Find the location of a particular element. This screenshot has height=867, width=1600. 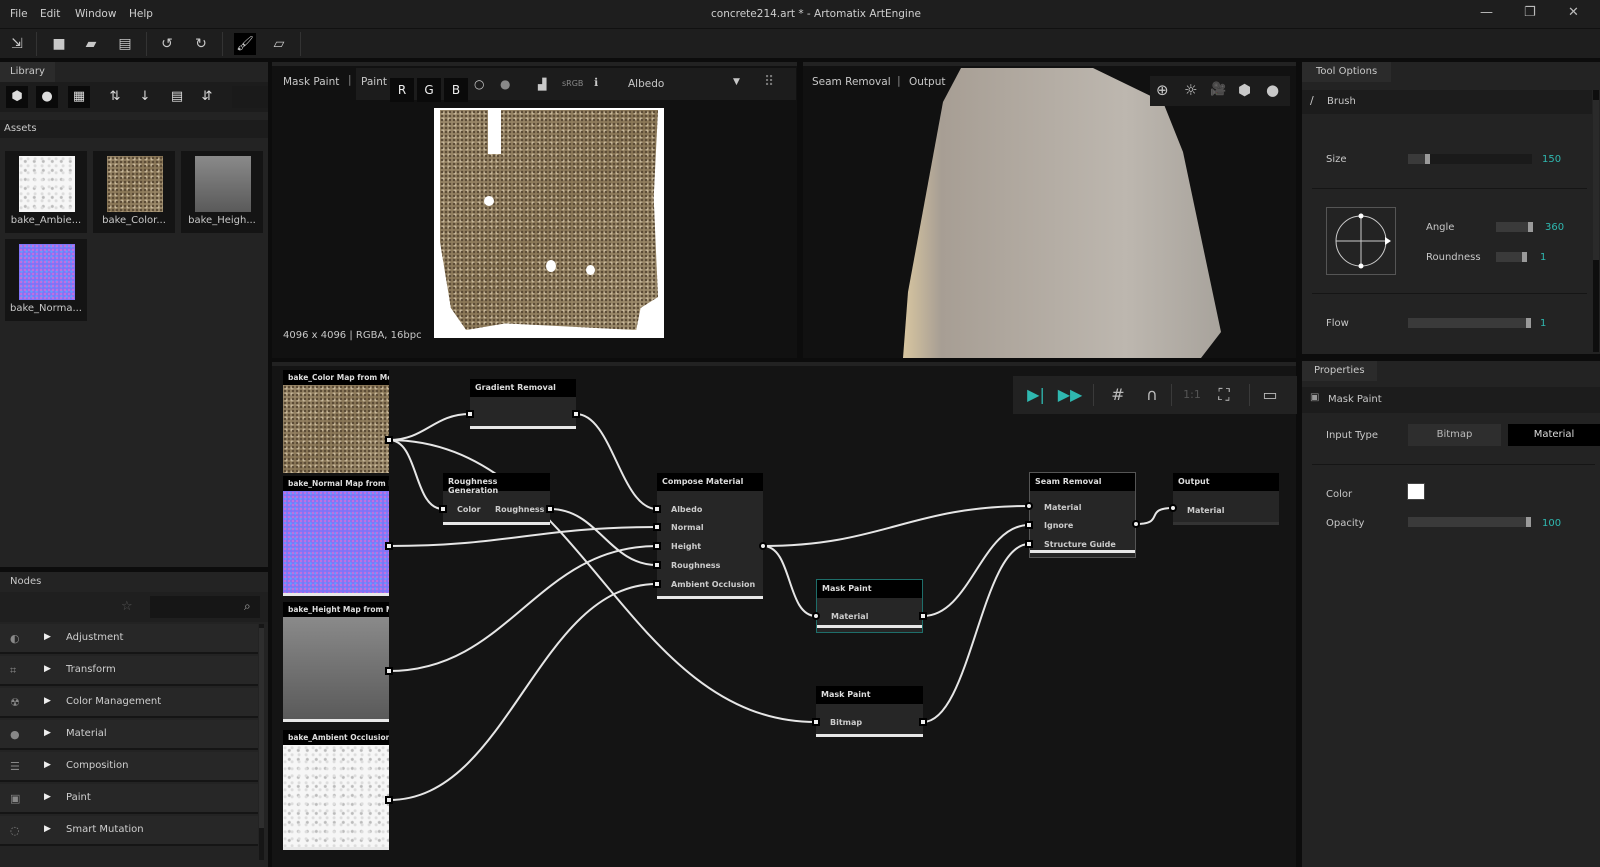

run-step-icon: ▶| is located at coordinates (1036, 395).